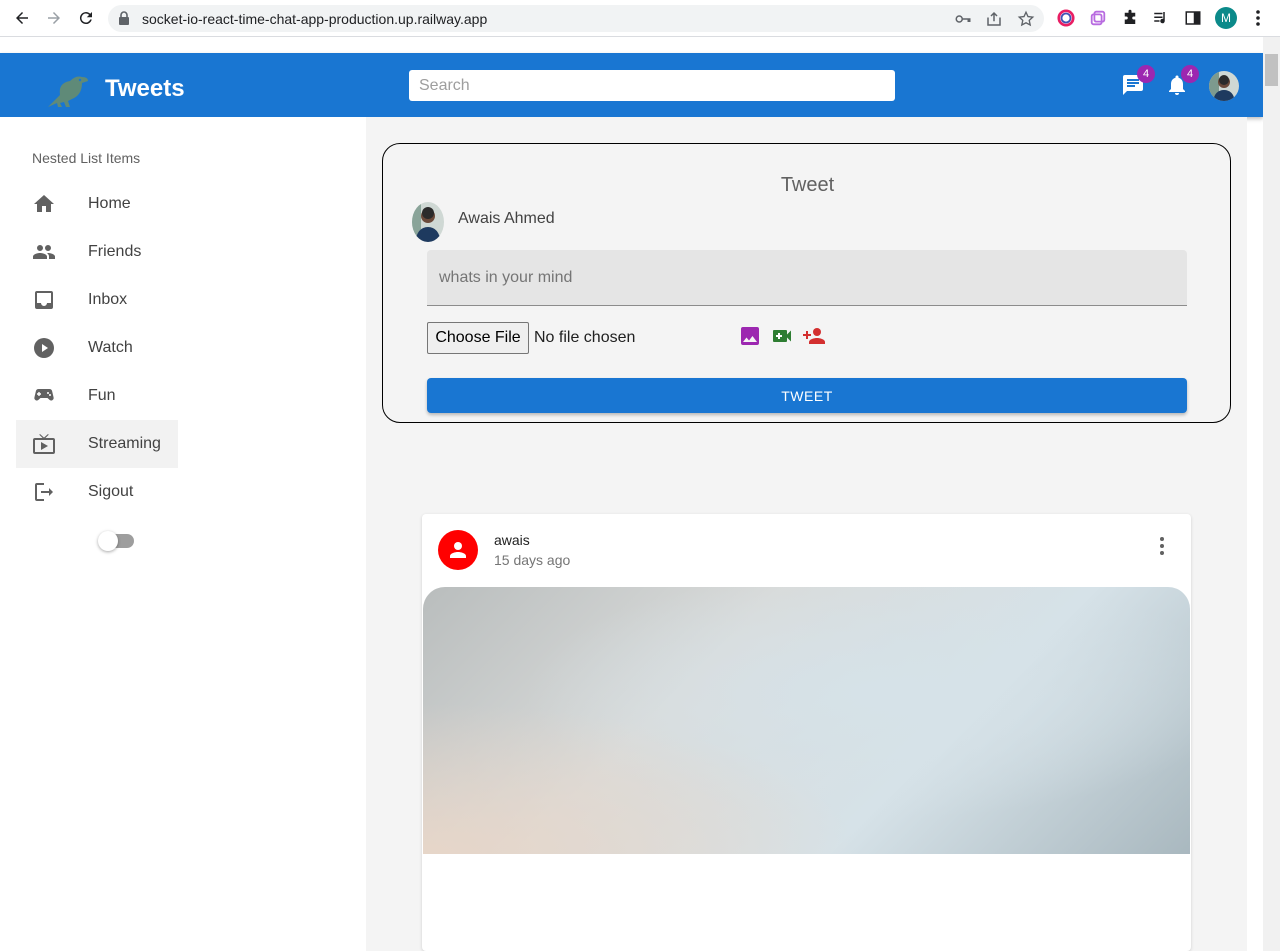 The image size is (1280, 951). Describe the element at coordinates (1146, 74) in the screenshot. I see `messages-badge: 4` at that location.